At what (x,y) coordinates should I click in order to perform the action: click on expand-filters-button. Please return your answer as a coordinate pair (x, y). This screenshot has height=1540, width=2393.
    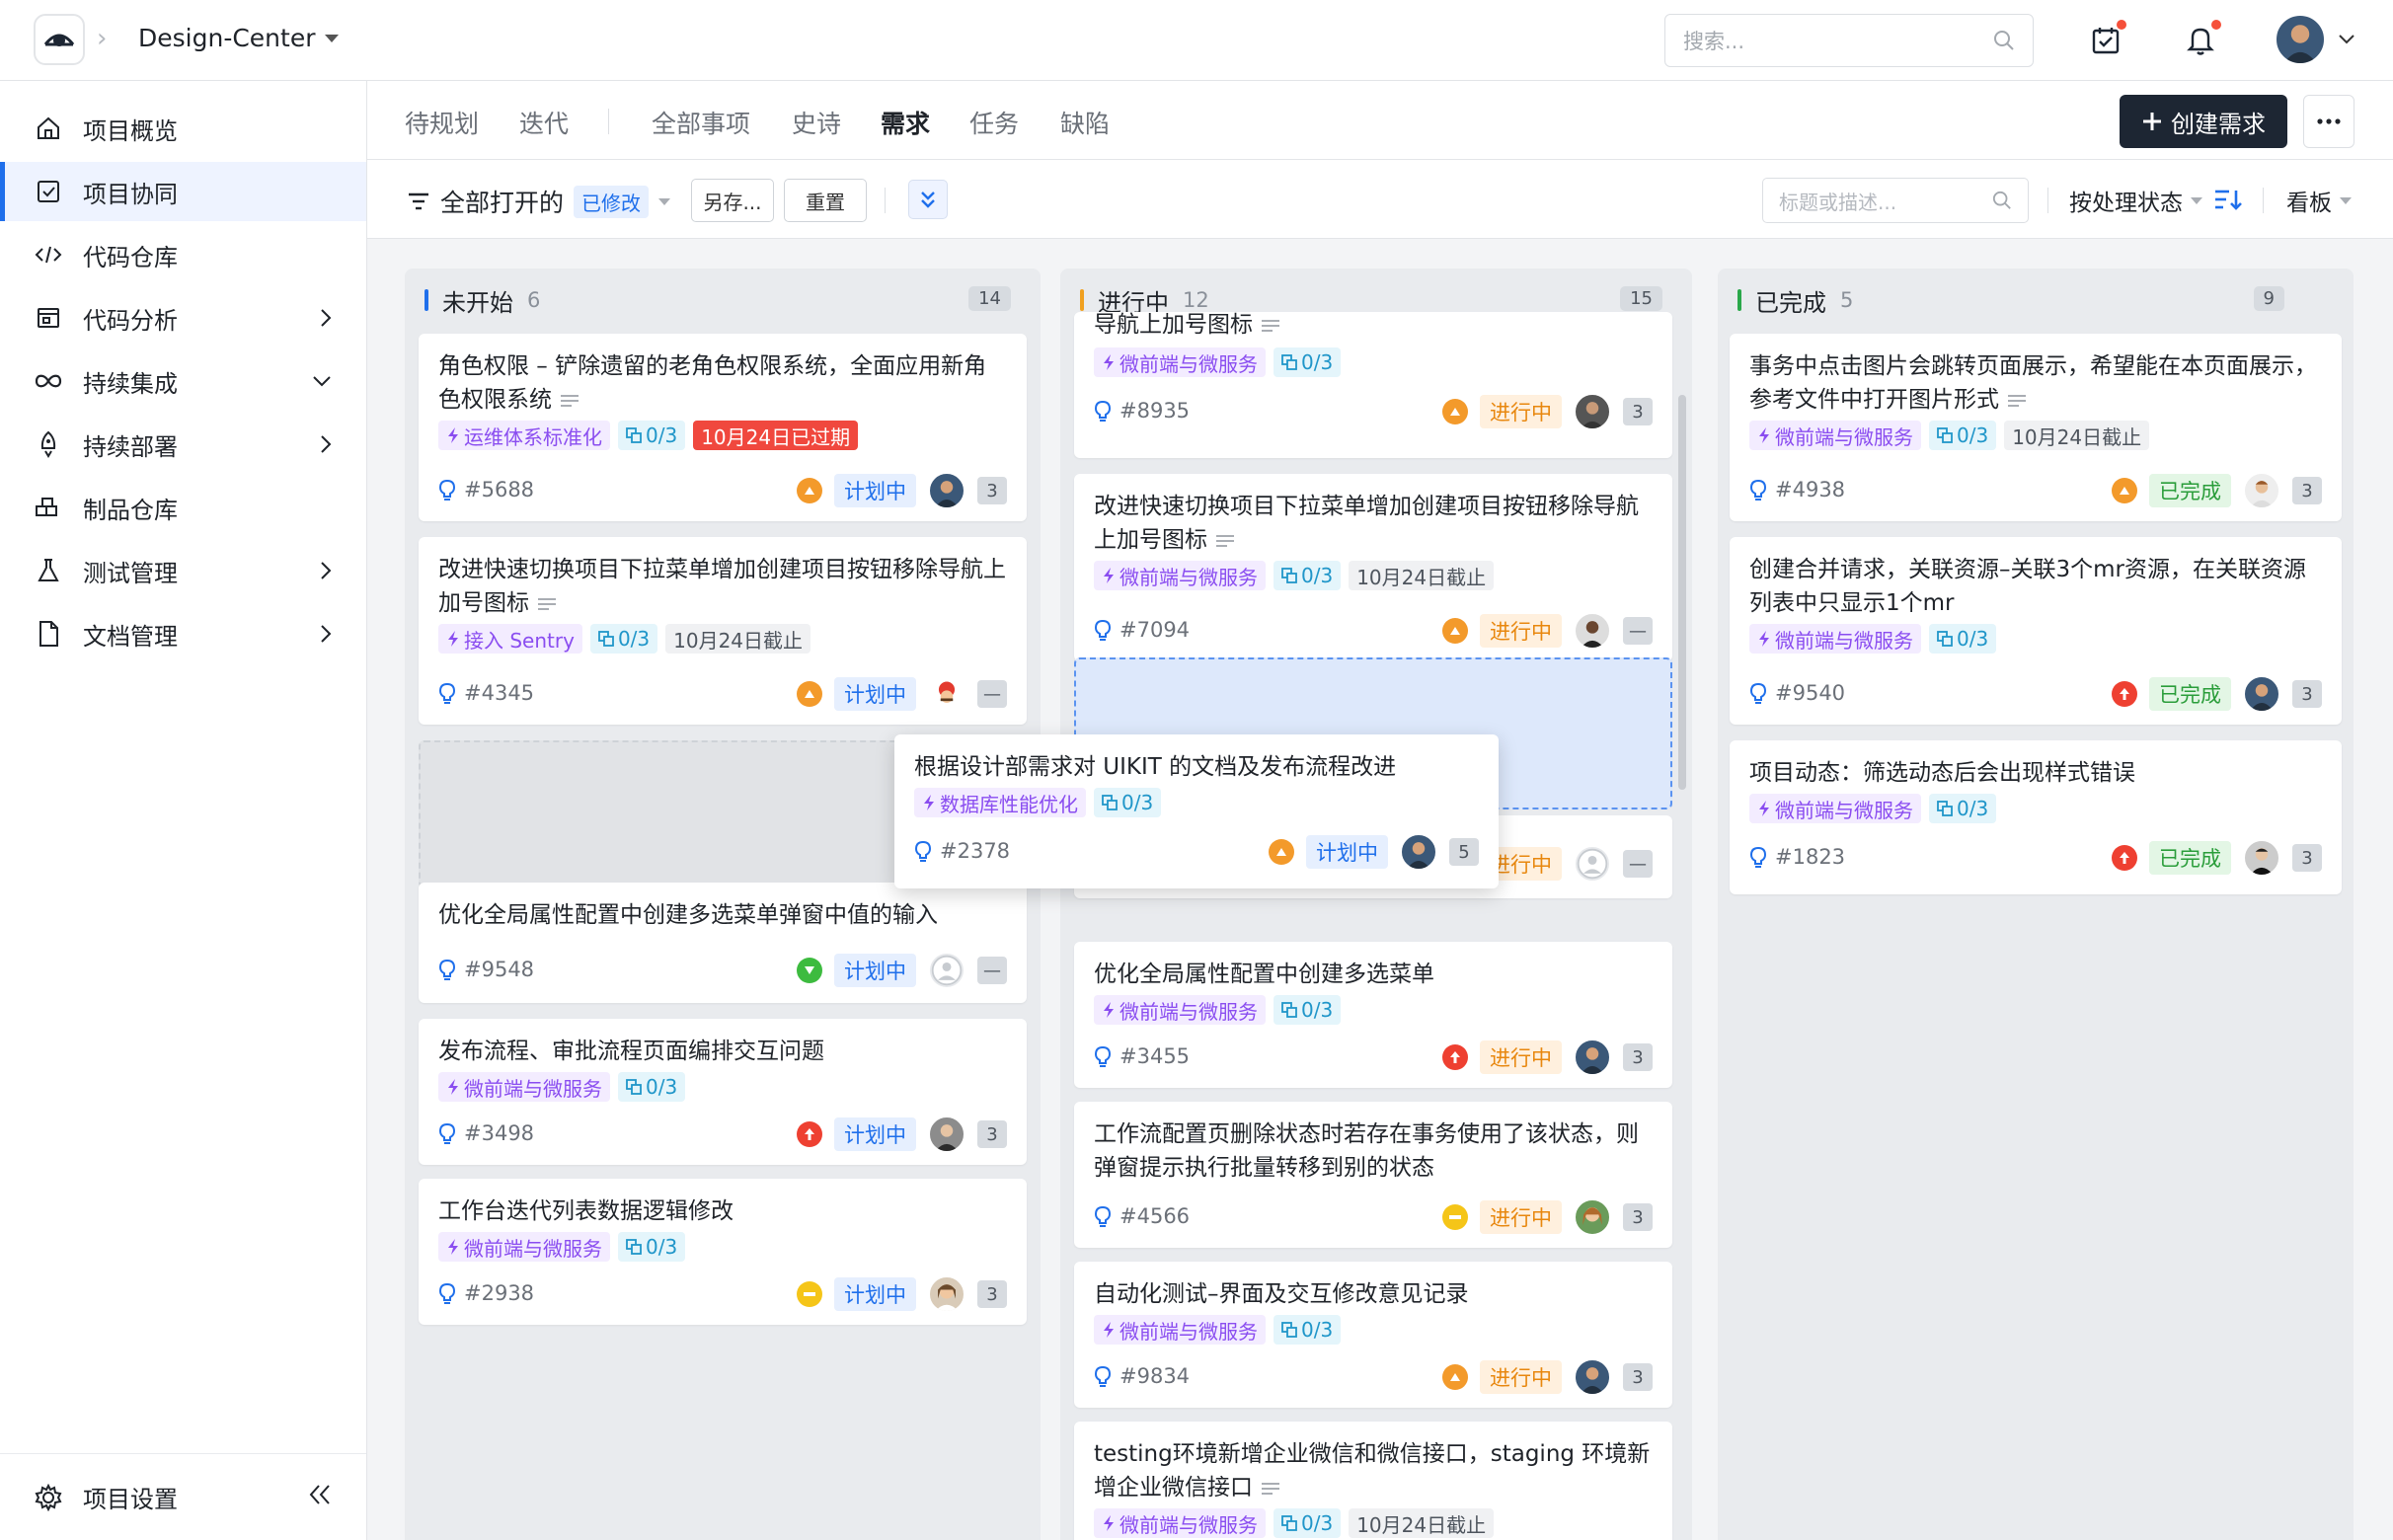
    Looking at the image, I should click on (928, 199).